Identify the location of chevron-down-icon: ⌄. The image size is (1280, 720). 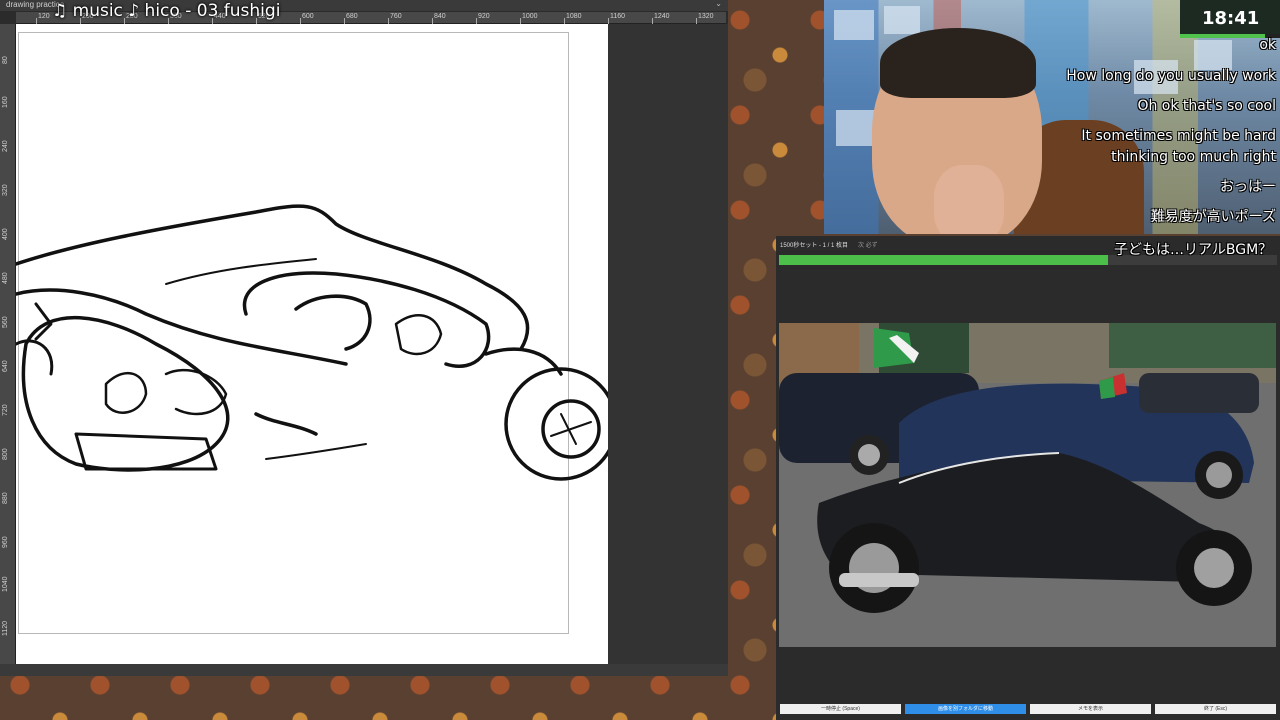
(718, 4).